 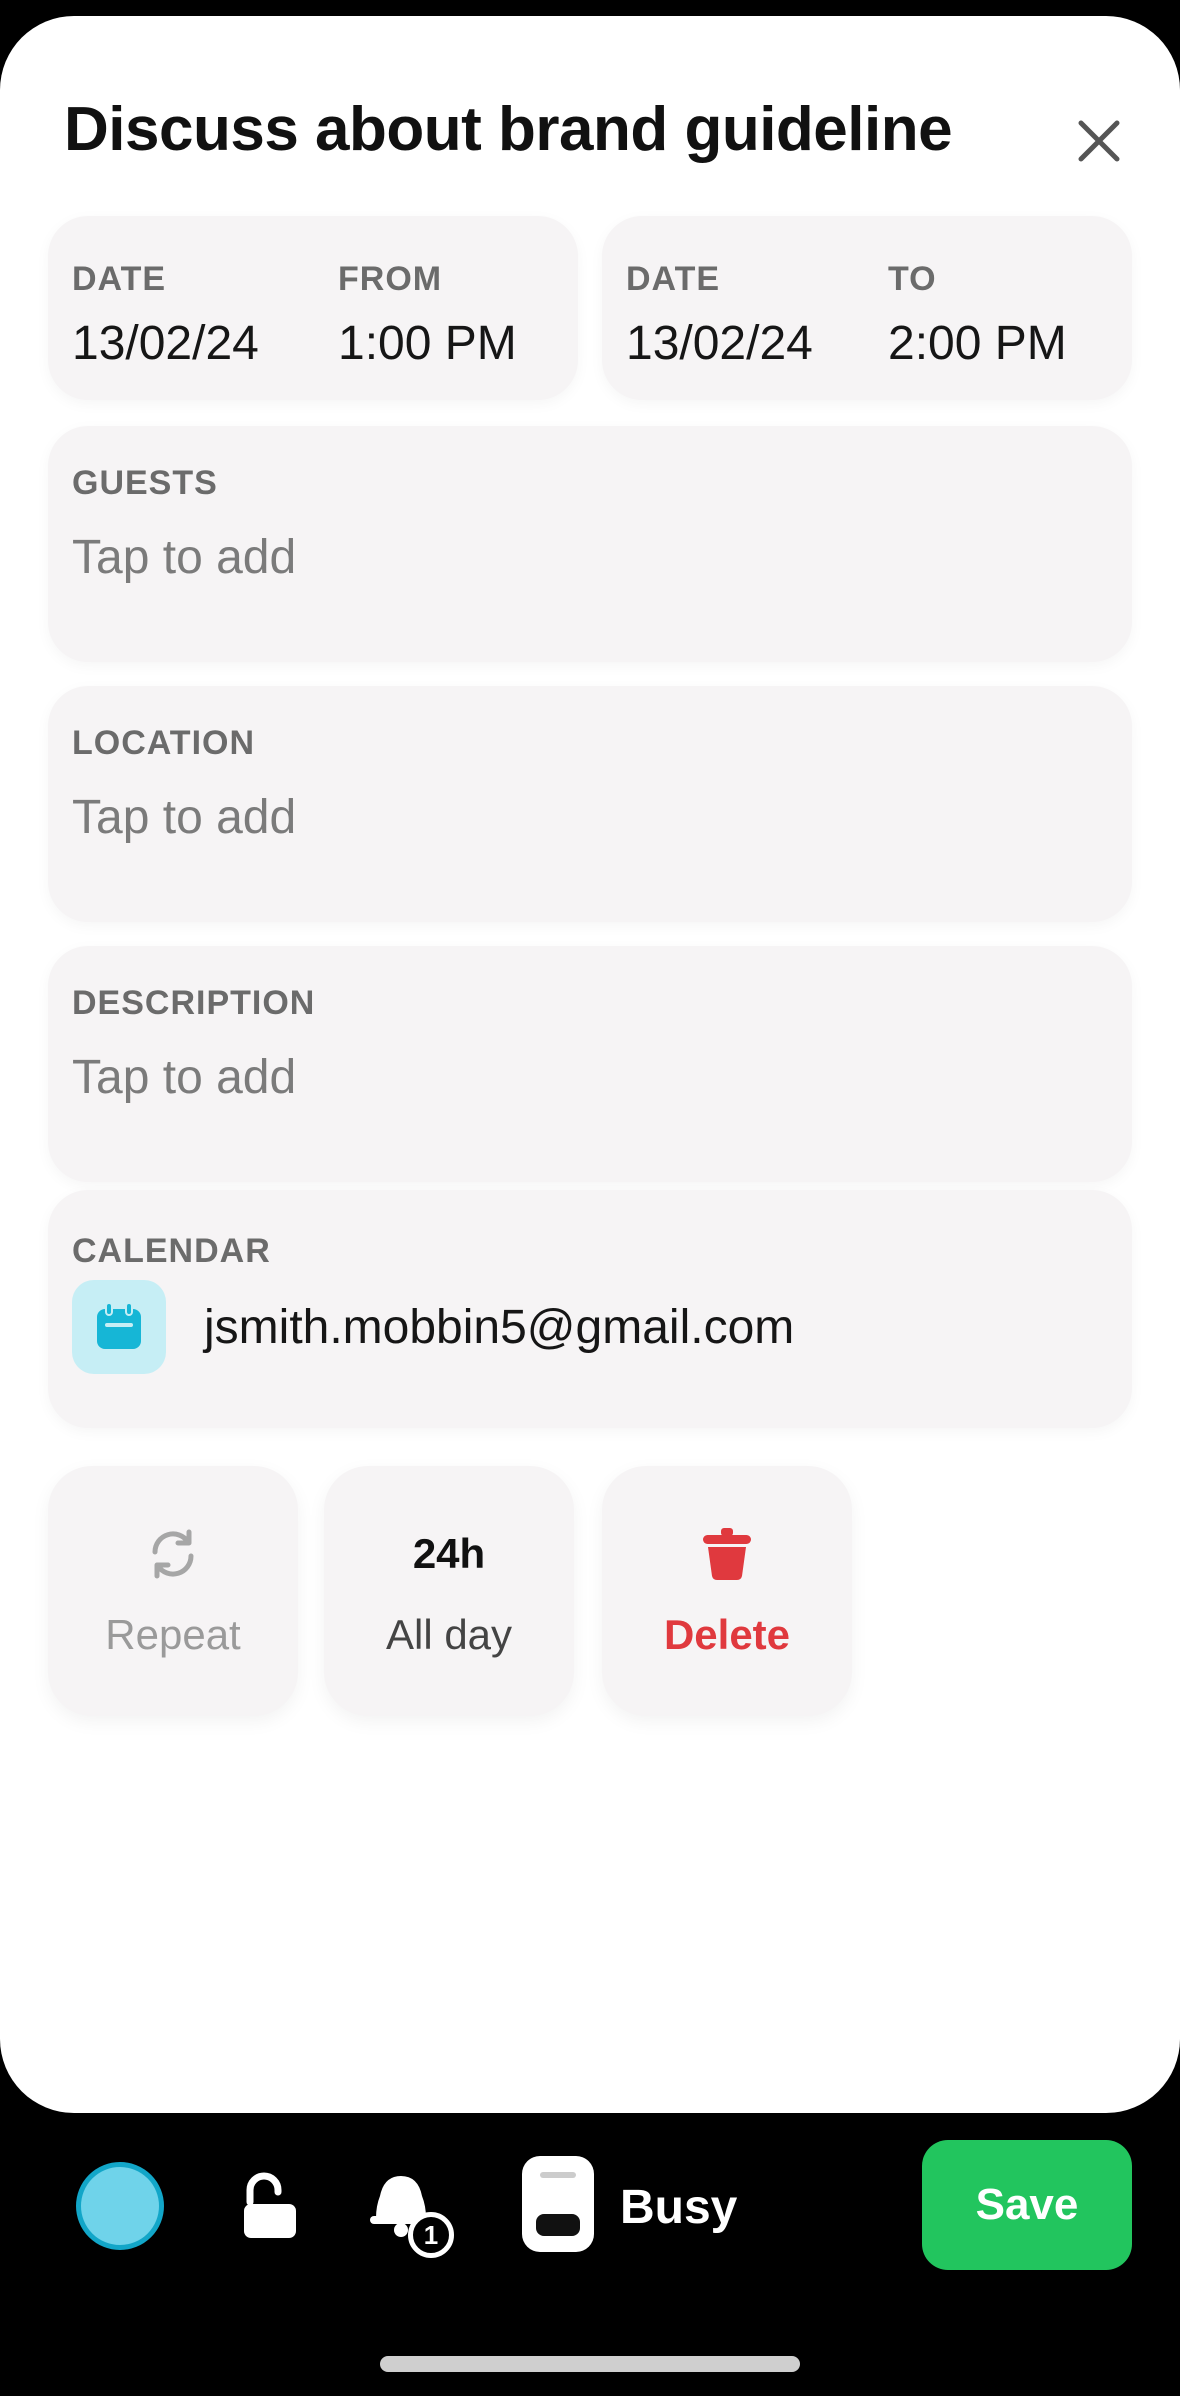 I want to click on privacy-toggle, so click(x=270, y=2207).